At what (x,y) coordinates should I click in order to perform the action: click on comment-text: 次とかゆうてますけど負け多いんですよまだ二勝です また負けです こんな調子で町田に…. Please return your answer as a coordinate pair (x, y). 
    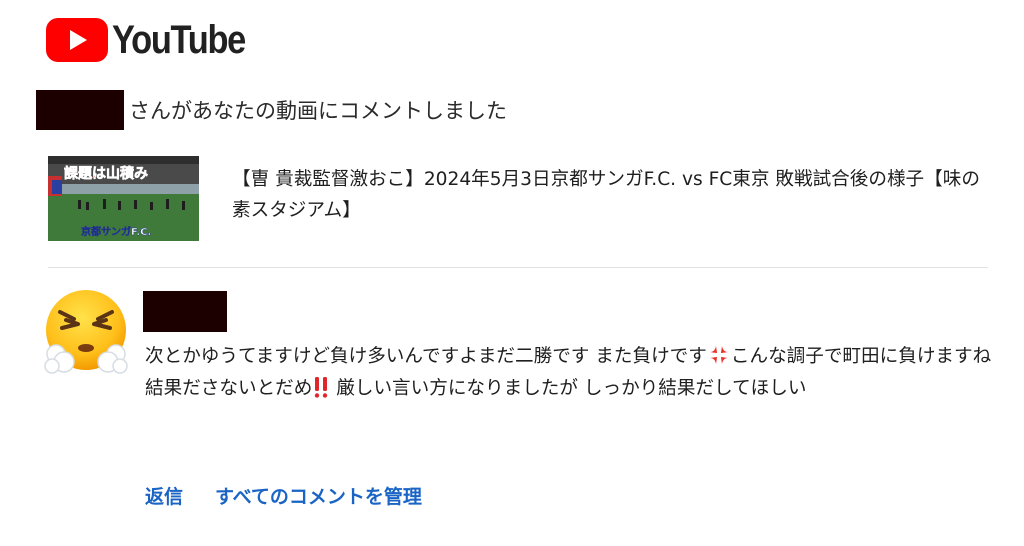
    Looking at the image, I should click on (570, 373).